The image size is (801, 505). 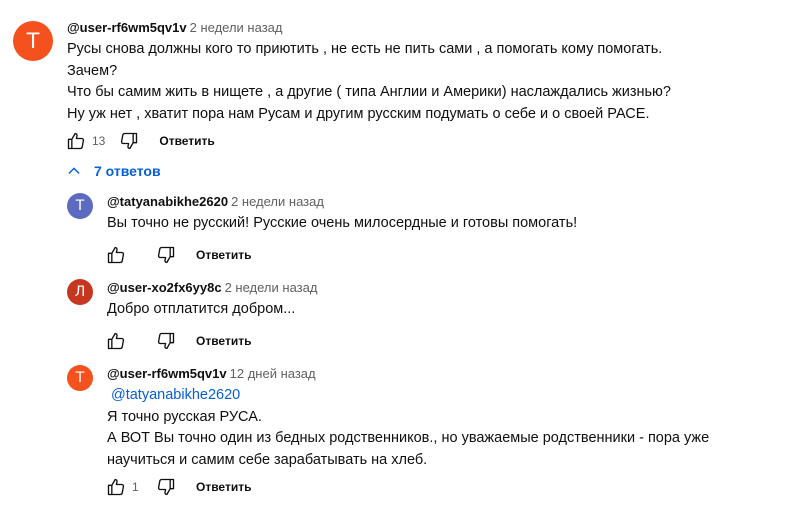 What do you see at coordinates (135, 487) in the screenshot?
I see `like-count: 1` at bounding box center [135, 487].